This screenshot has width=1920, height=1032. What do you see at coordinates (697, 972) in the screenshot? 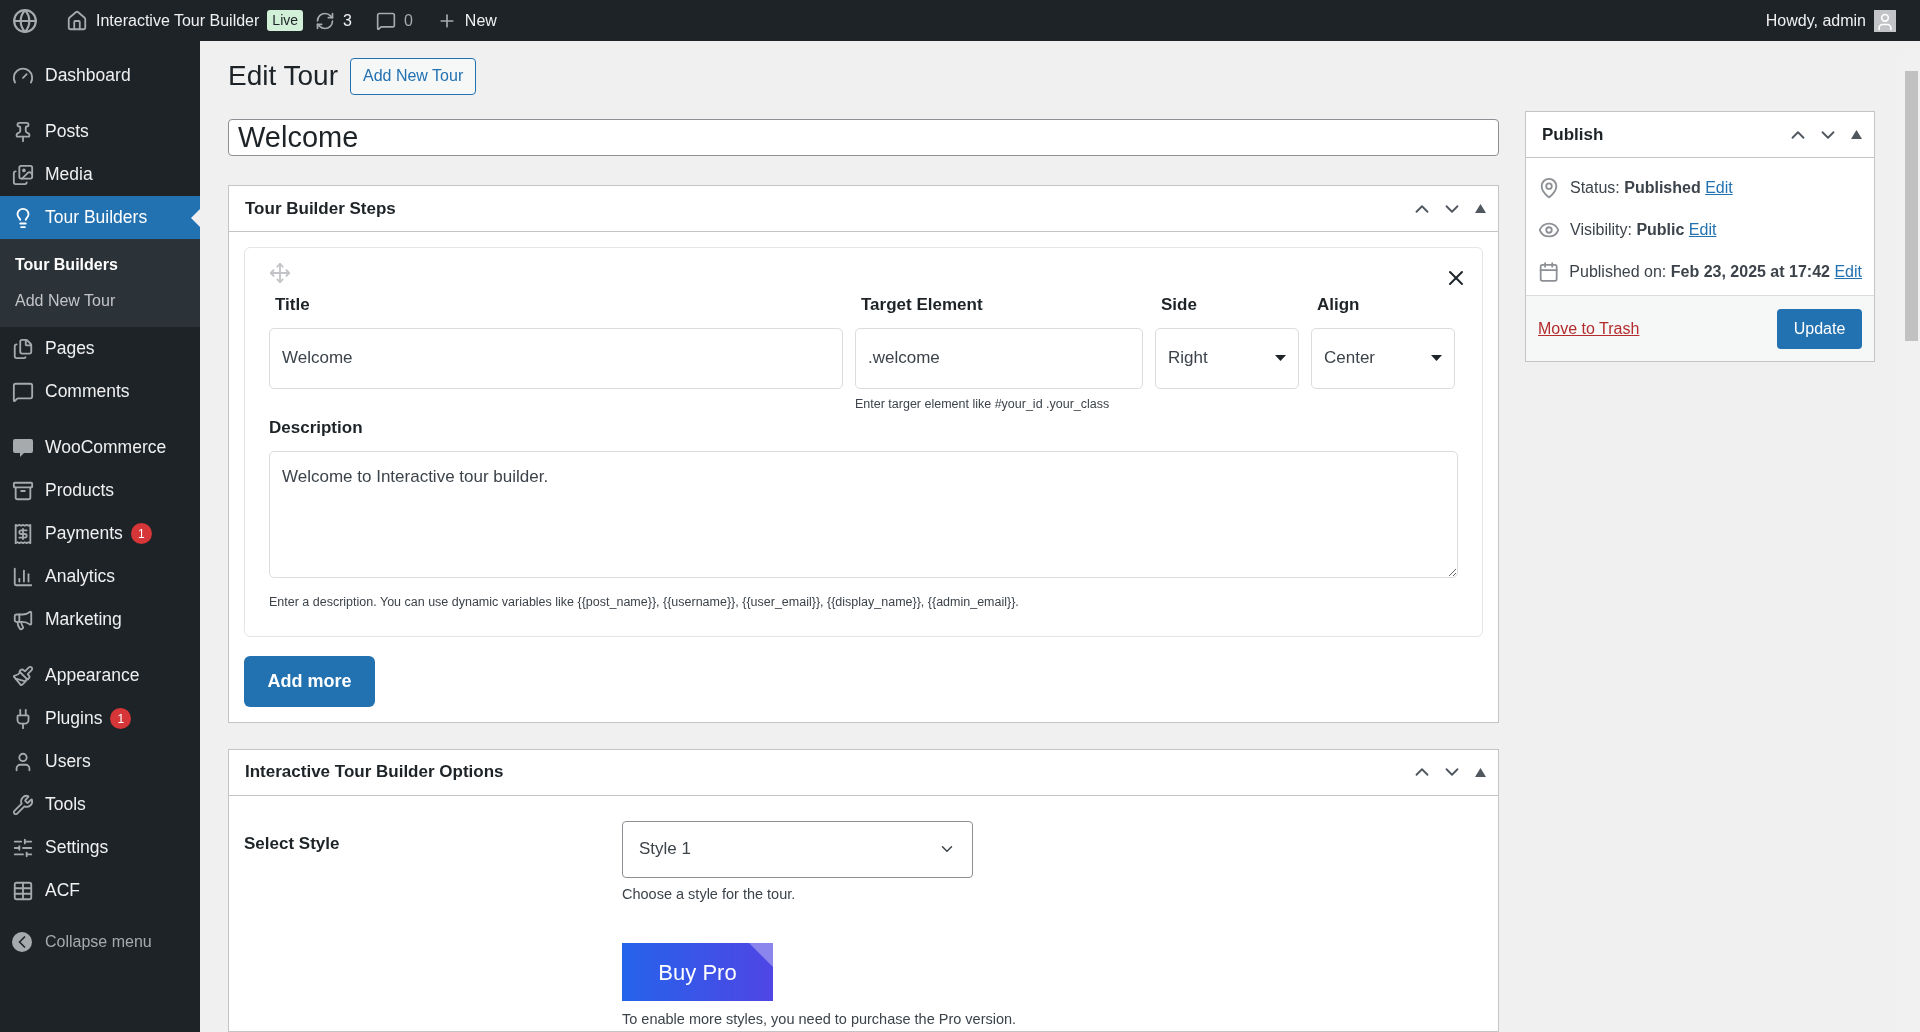
I see `buy-pro-button: Buy Pro` at bounding box center [697, 972].